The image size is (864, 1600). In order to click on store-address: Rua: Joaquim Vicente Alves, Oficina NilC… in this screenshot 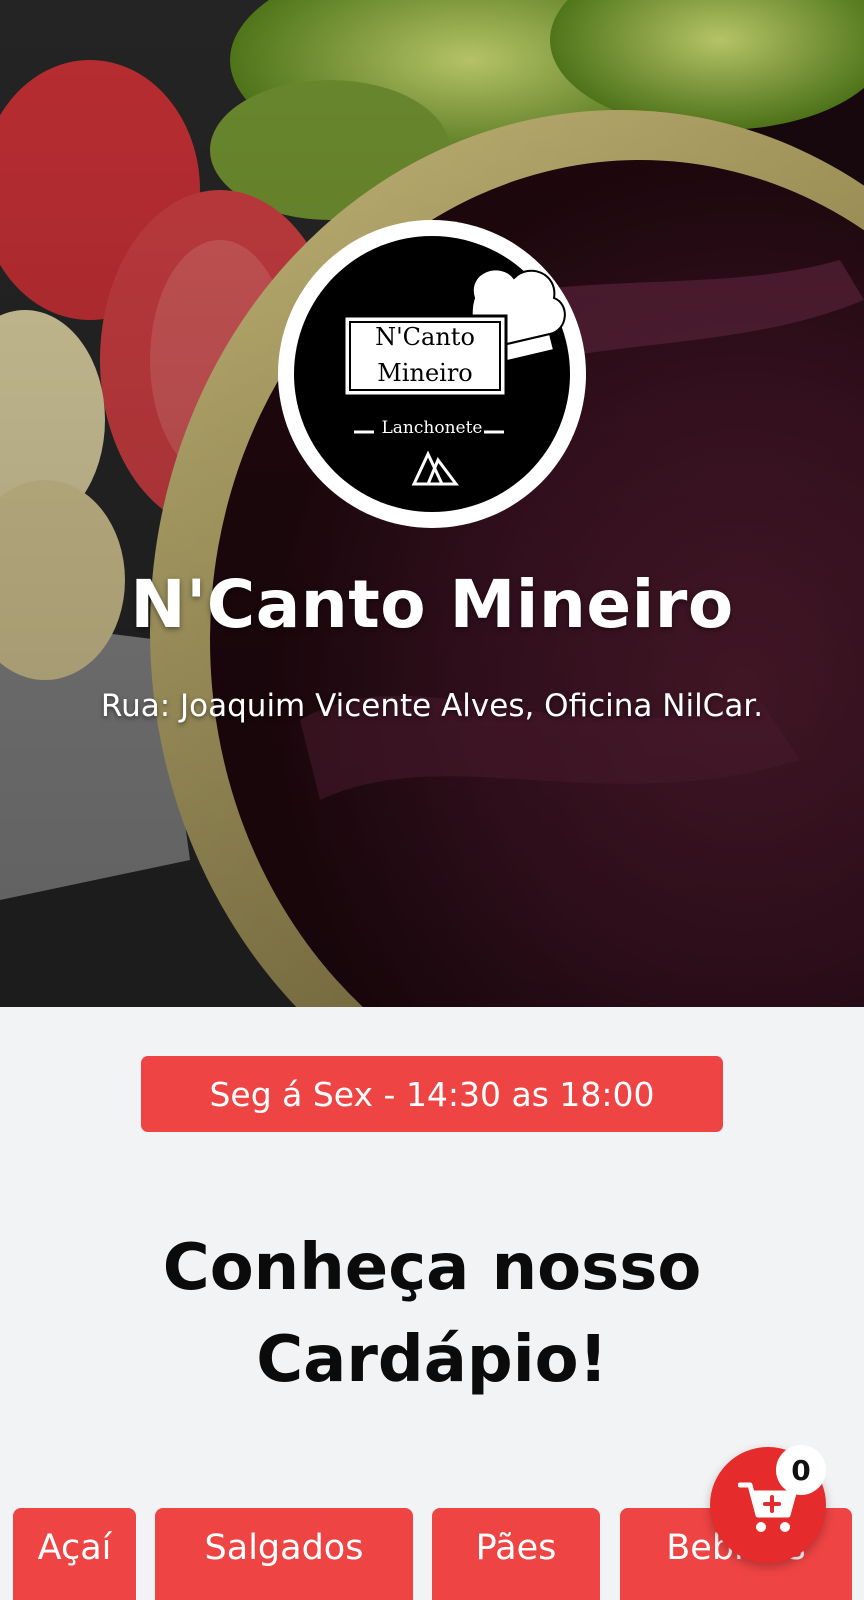, I will do `click(432, 706)`.